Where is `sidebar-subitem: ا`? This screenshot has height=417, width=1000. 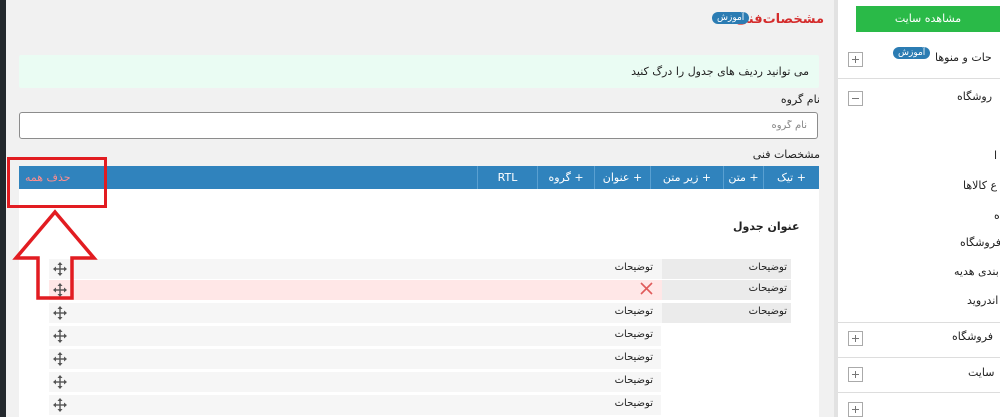
sidebar-subitem: ا is located at coordinates (995, 155).